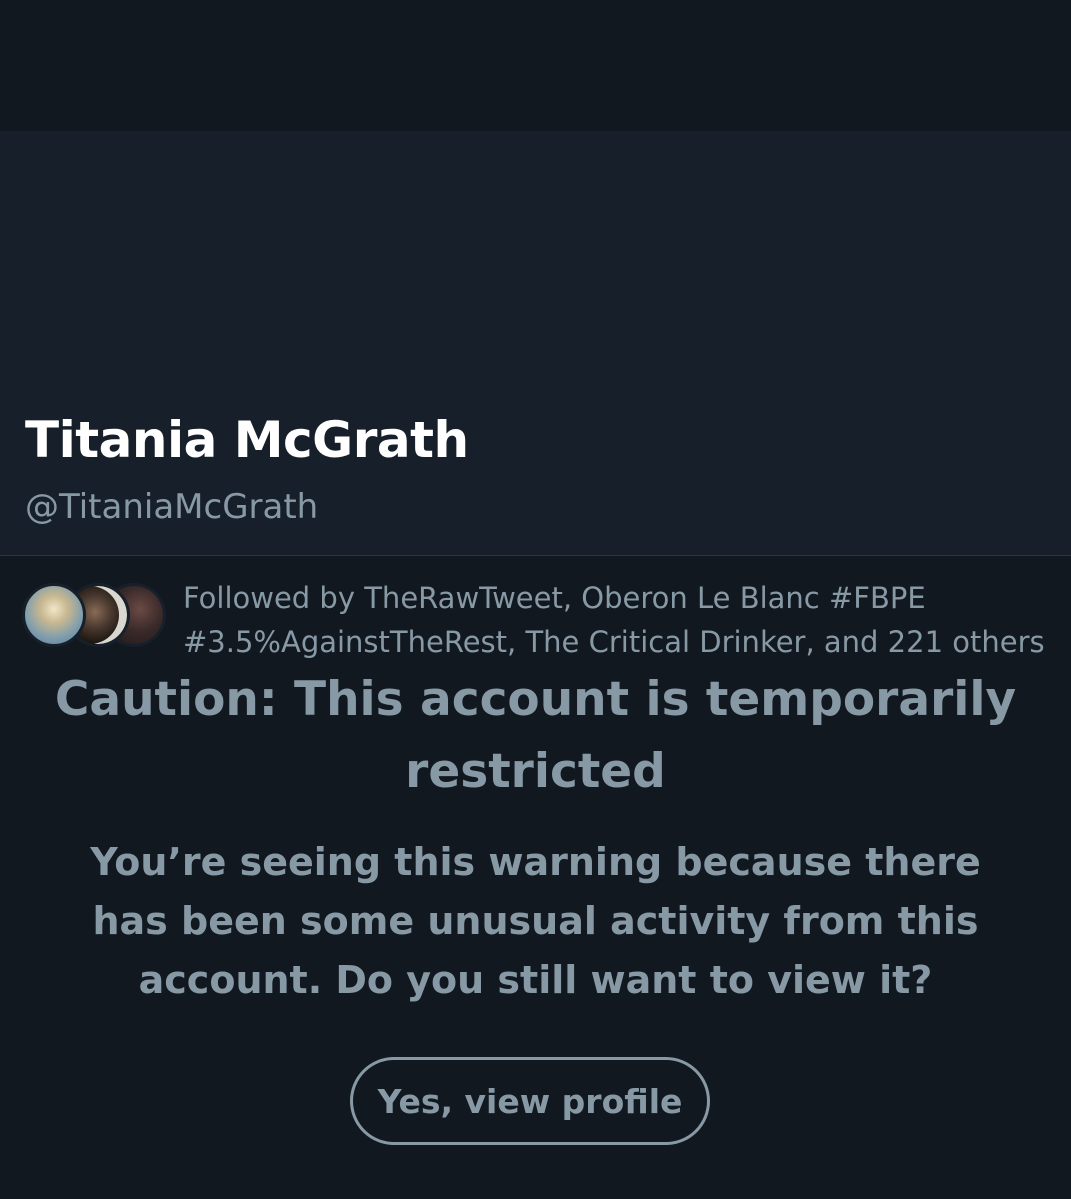 This screenshot has height=1199, width=1071. What do you see at coordinates (247, 440) in the screenshot?
I see `display-name: Titania McGrath` at bounding box center [247, 440].